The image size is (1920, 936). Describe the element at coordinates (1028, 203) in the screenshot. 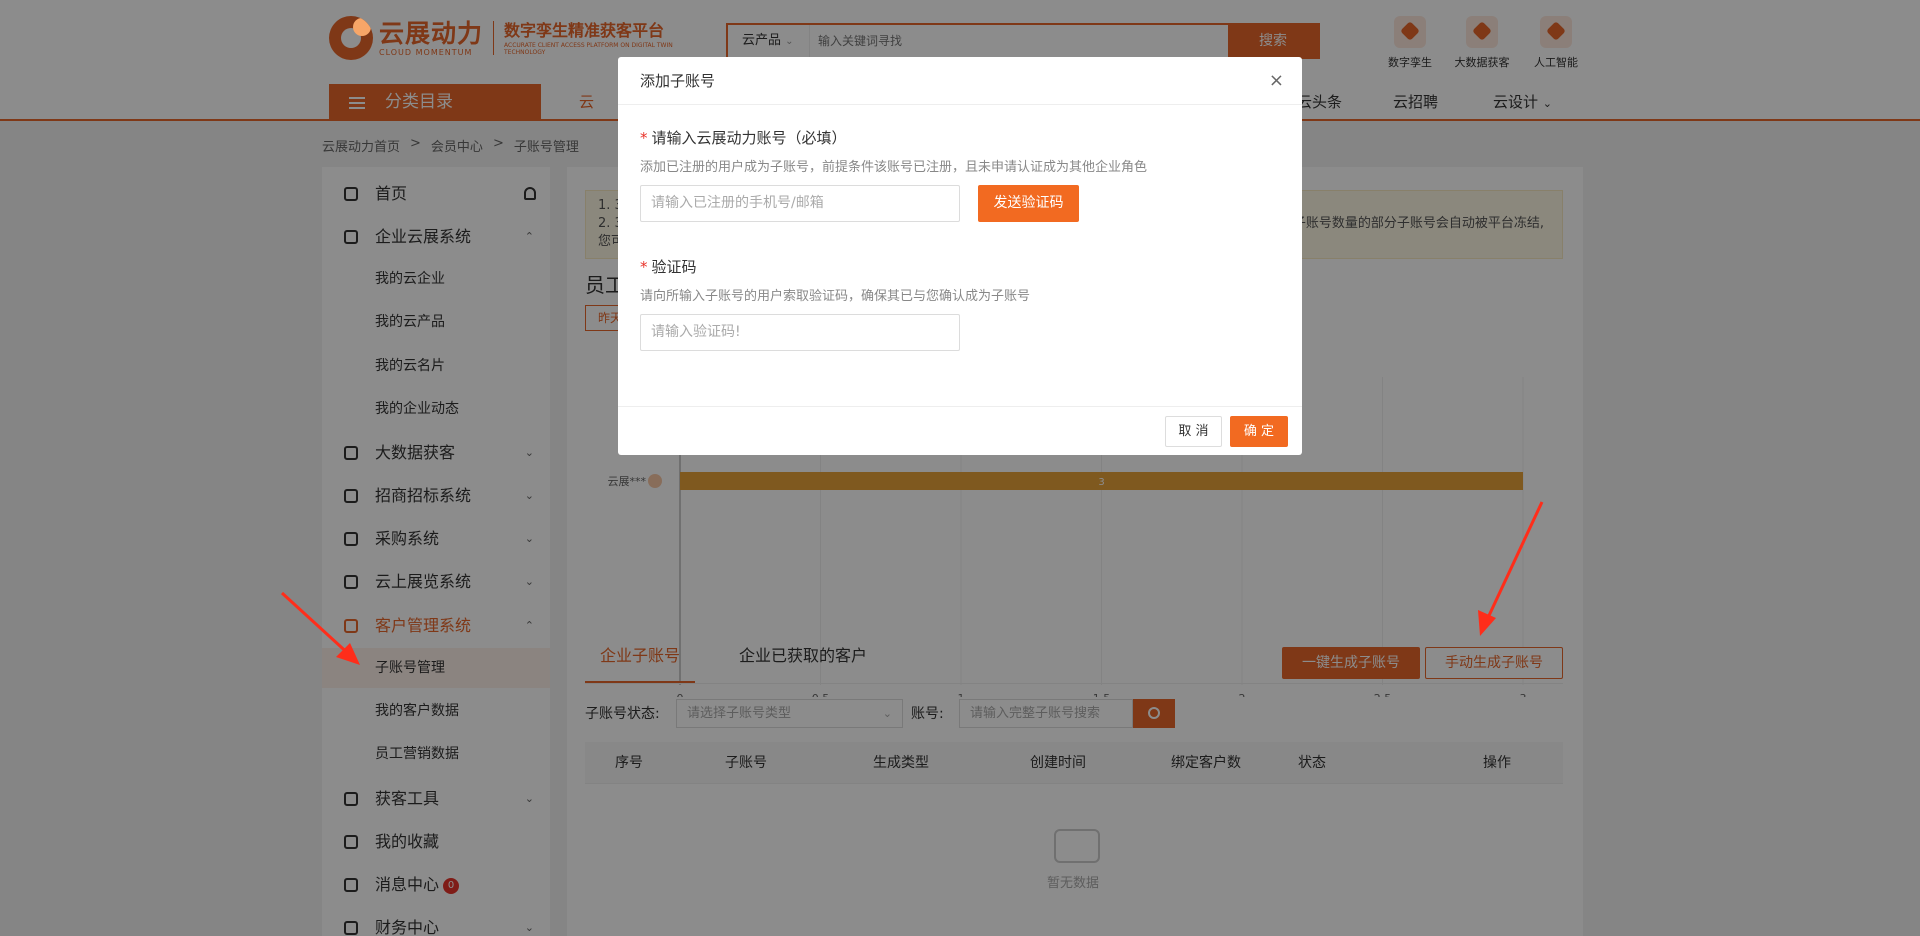

I see `send-code-button: 发送验证码` at that location.